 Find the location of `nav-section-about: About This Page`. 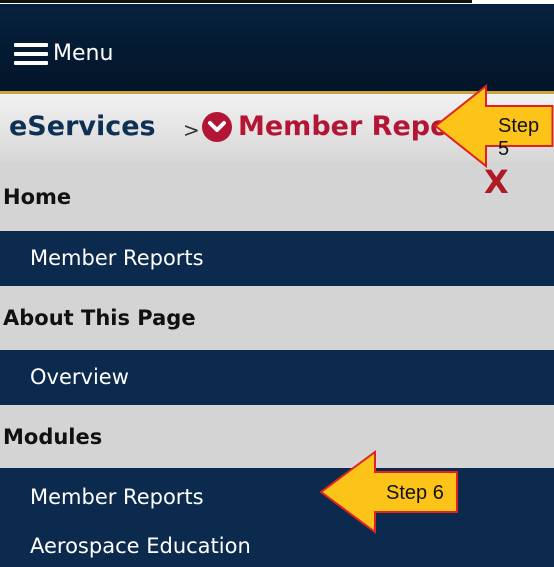

nav-section-about: About This Page is located at coordinates (277, 318).